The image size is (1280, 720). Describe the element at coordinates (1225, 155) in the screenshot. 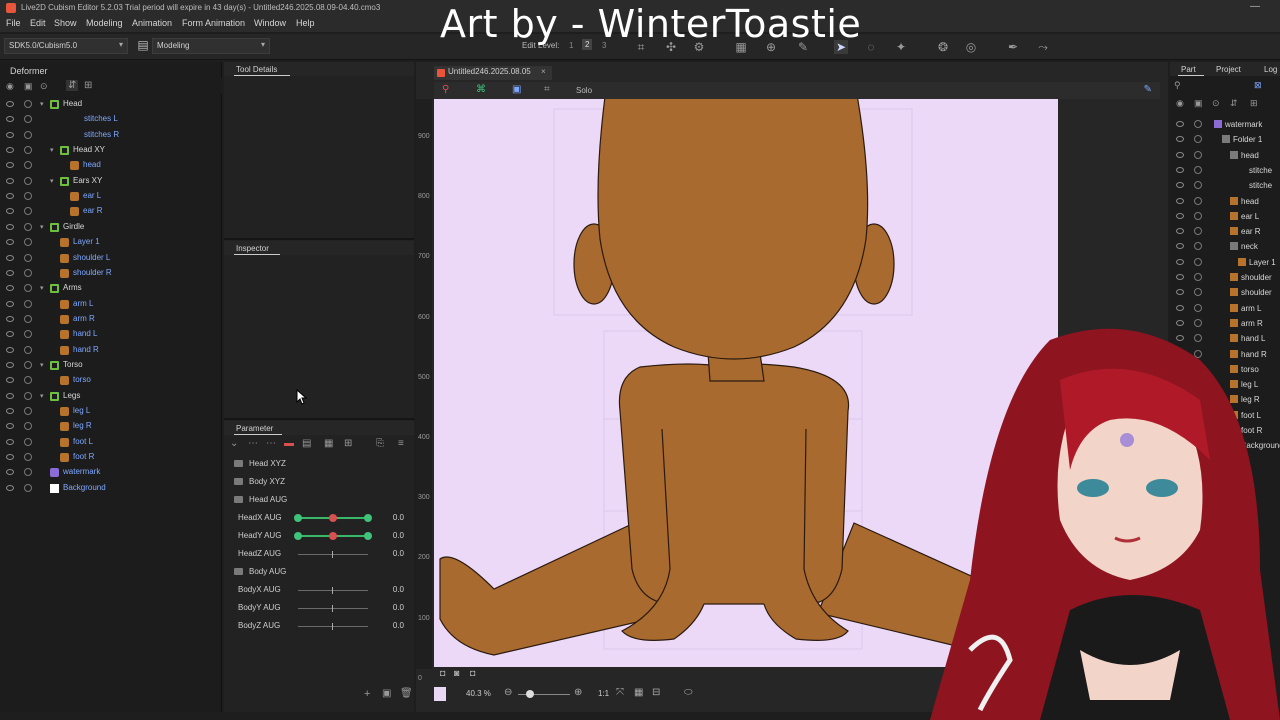

I see `part-tree-item: head` at that location.